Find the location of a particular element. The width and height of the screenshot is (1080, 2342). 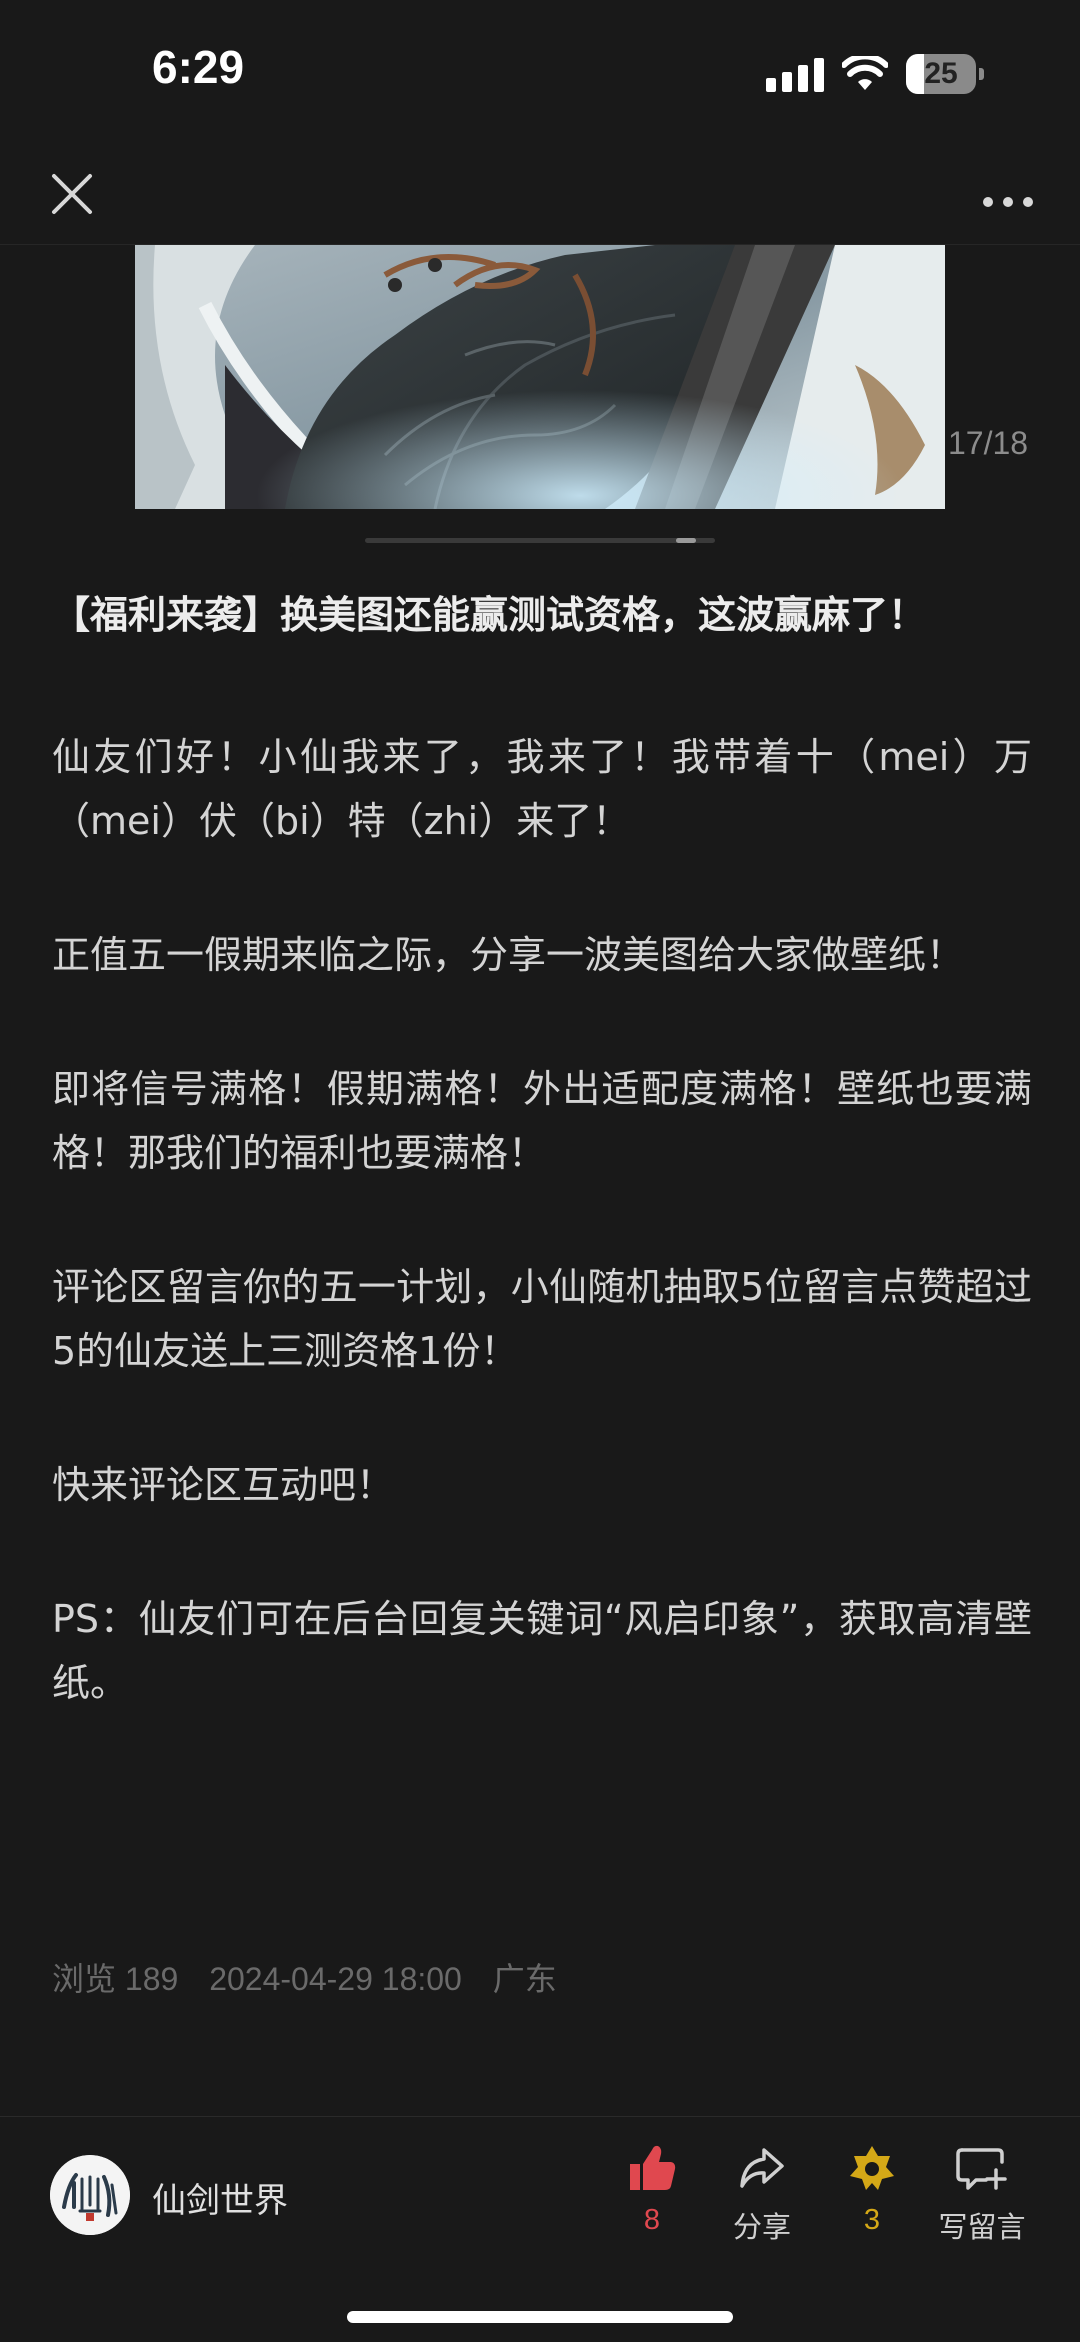

battery-body: 25 is located at coordinates (941, 74).